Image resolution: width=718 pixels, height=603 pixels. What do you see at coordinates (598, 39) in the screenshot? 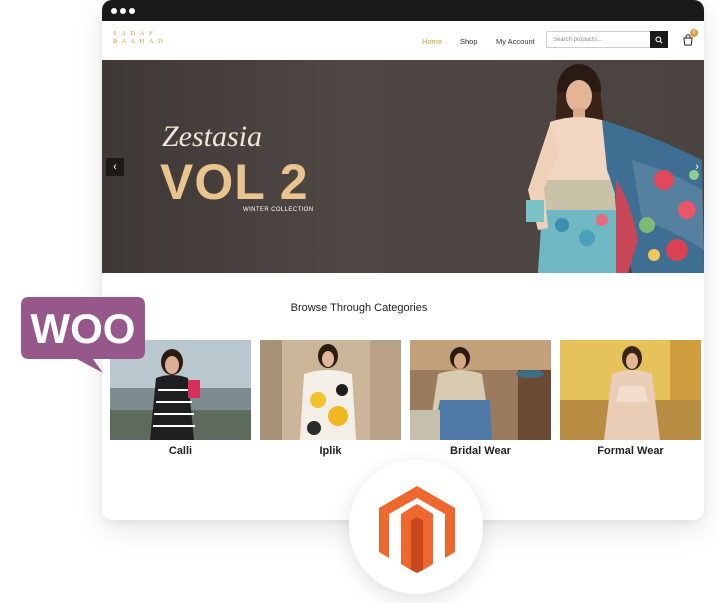
I see `search-input` at bounding box center [598, 39].